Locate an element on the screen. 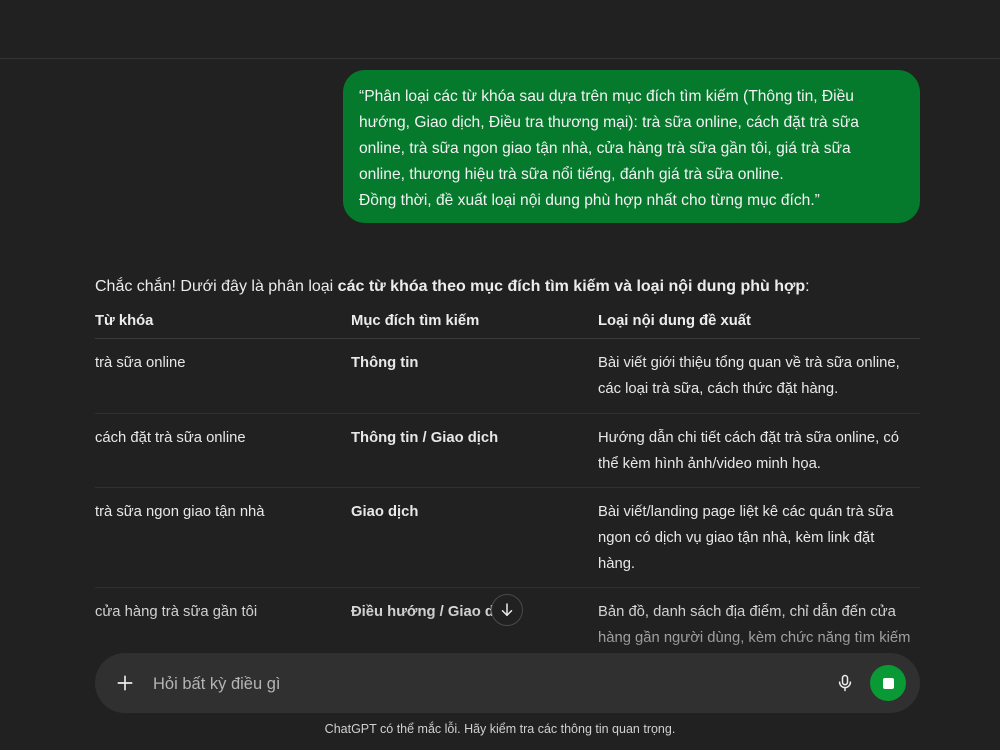  stop-button is located at coordinates (888, 683).